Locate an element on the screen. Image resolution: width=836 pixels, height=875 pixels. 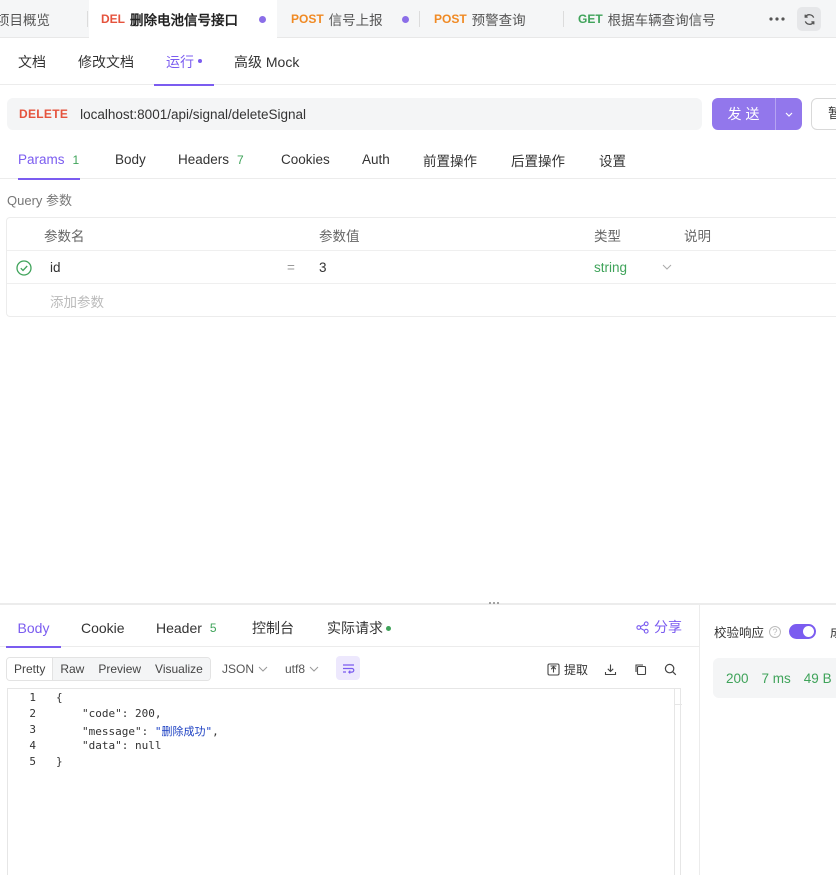
encoding-select: utf8 is located at coordinates (302, 669).